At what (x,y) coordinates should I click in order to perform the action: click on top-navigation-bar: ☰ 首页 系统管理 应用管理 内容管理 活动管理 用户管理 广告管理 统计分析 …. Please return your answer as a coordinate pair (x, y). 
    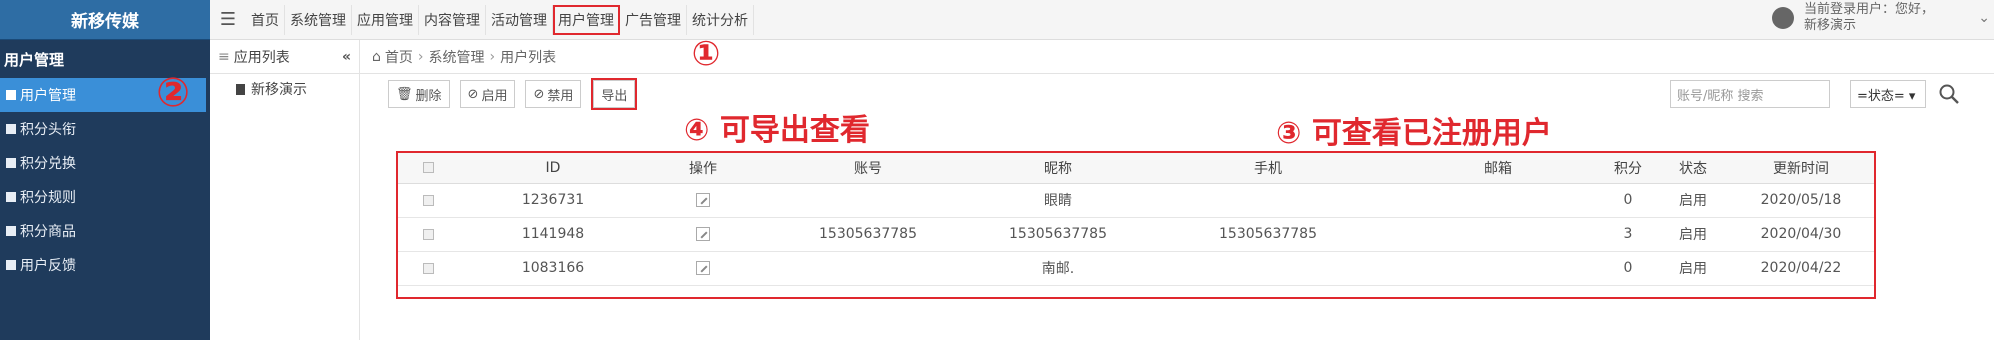
    Looking at the image, I should click on (1102, 20).